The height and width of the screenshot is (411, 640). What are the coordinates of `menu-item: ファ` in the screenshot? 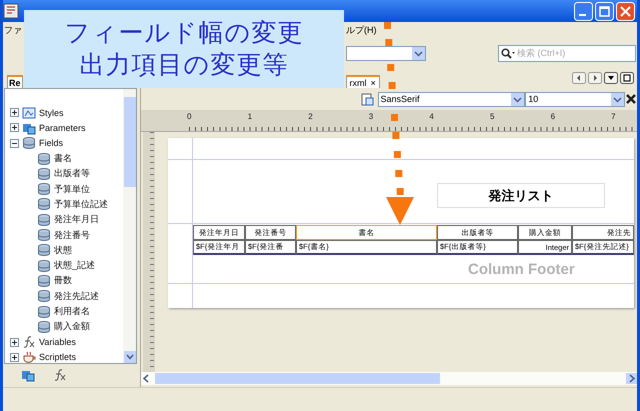 It's located at (13, 30).